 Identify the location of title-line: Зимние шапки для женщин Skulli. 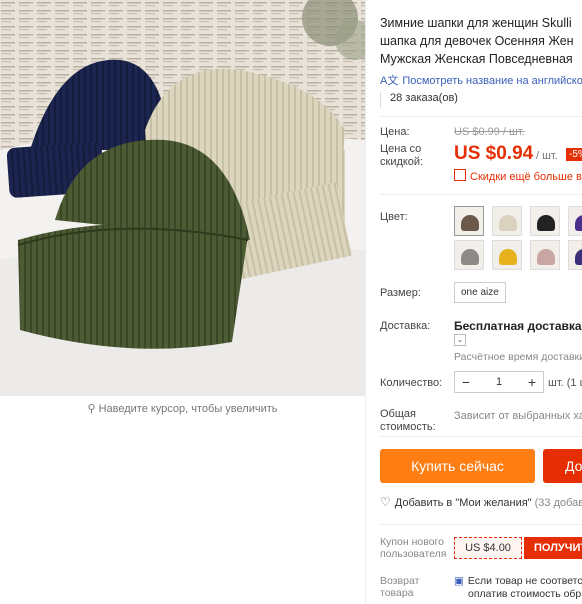
(476, 23).